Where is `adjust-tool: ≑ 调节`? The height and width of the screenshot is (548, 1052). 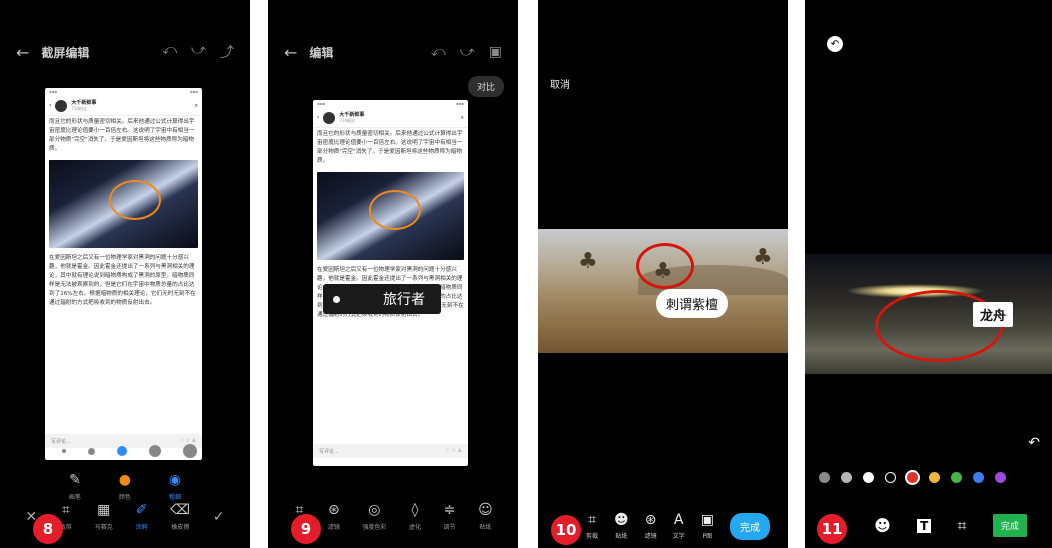
adjust-tool: ≑ 调节 is located at coordinates (450, 516).